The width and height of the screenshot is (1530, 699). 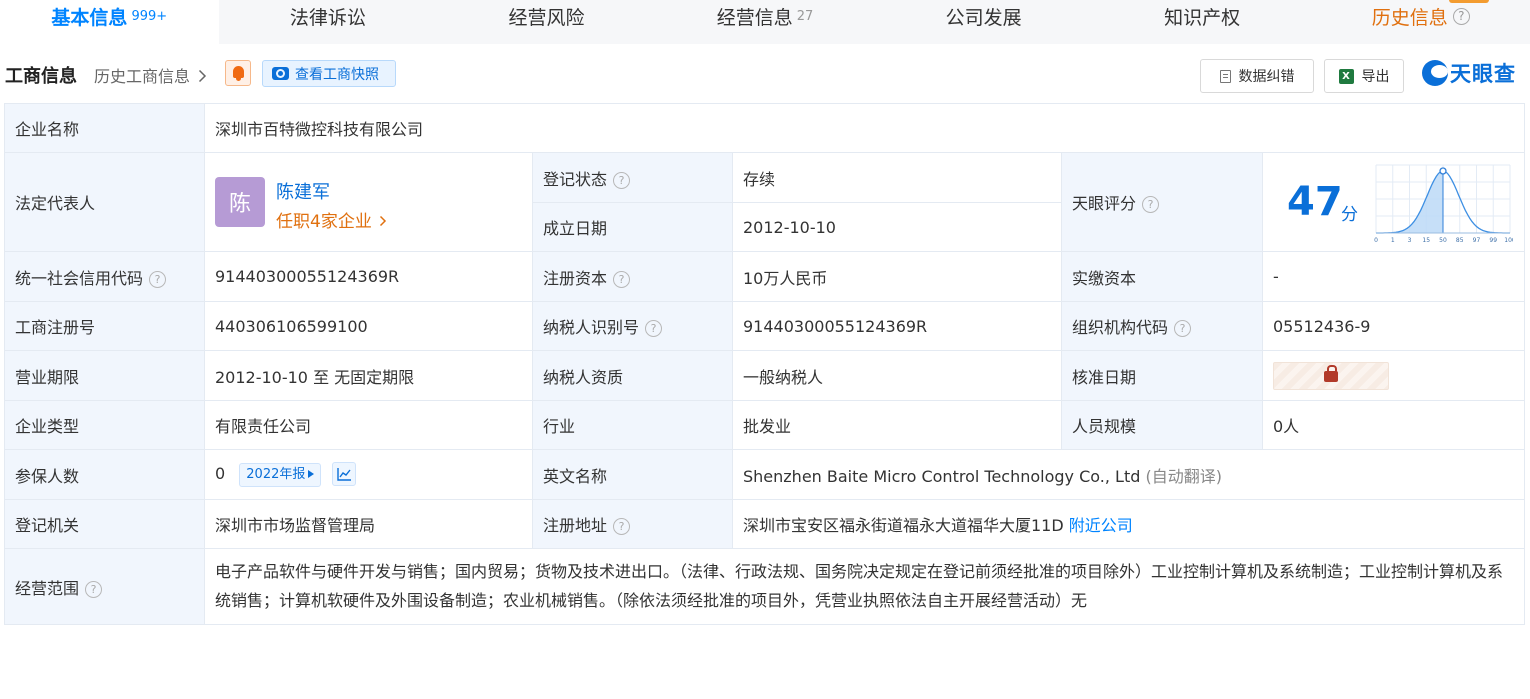 What do you see at coordinates (280, 73) in the screenshot?
I see `camera-icon` at bounding box center [280, 73].